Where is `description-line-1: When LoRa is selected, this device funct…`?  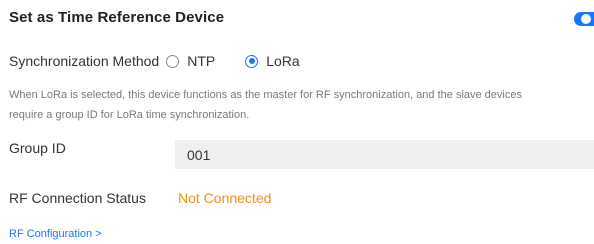
description-line-1: When LoRa is selected, this device funct… is located at coordinates (265, 95).